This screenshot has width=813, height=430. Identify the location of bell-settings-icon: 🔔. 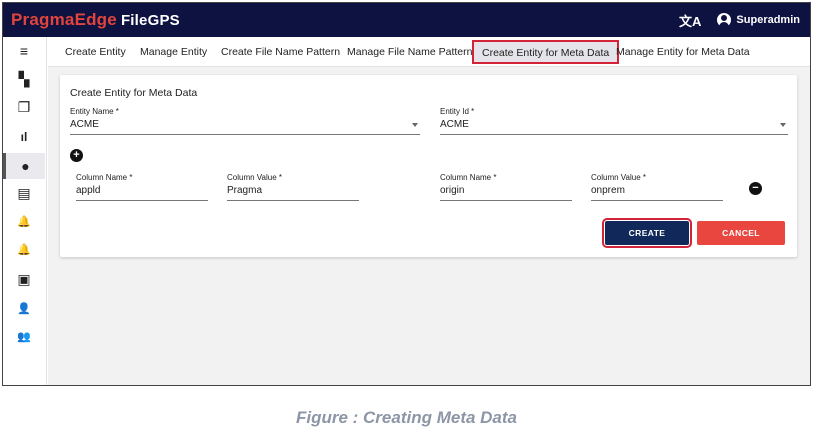
(24, 249).